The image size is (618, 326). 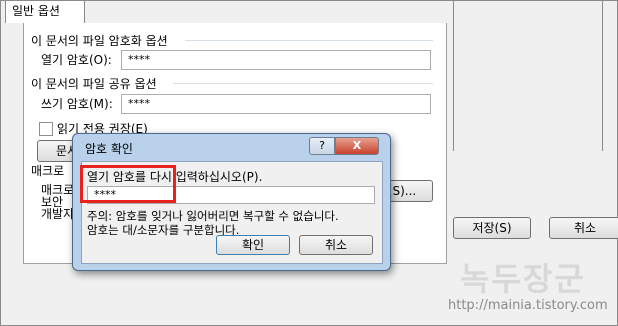 I want to click on dialog-title: 암호 확인, so click(x=109, y=149).